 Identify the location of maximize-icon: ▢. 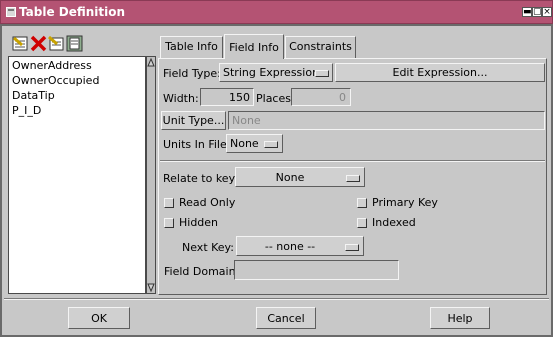
(537, 12).